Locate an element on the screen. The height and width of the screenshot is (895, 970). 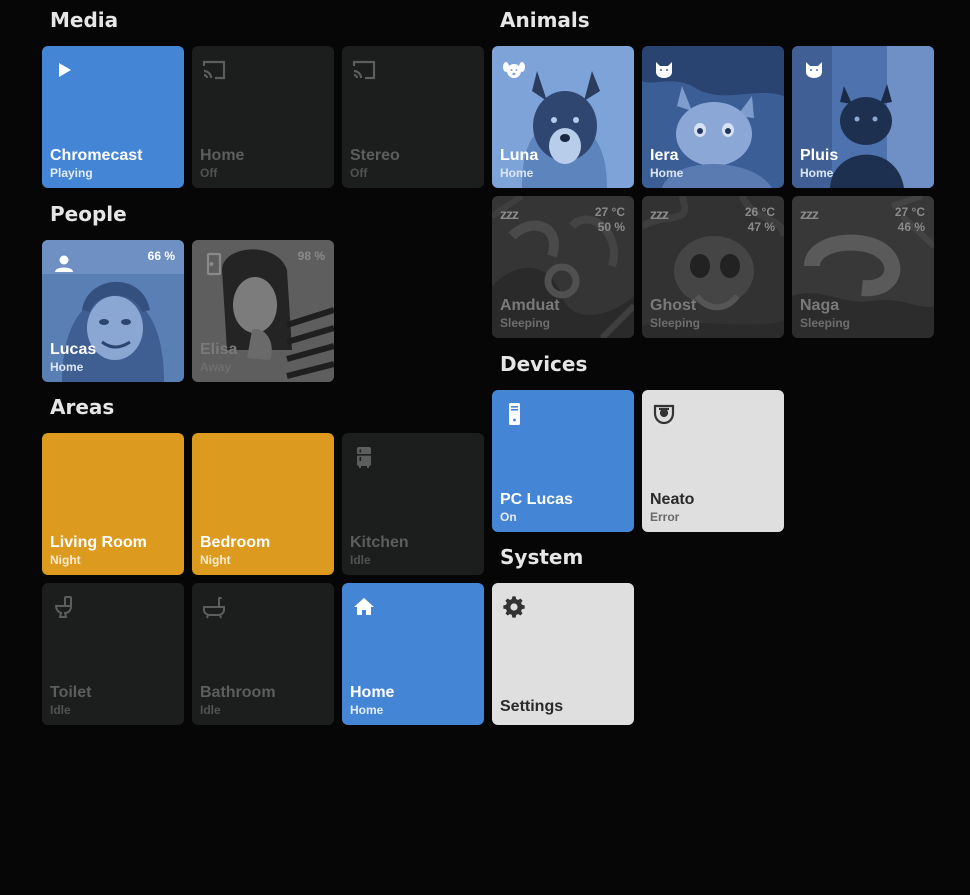
media-tile-chromecast: Chromecast Playing is located at coordinates (113, 117).